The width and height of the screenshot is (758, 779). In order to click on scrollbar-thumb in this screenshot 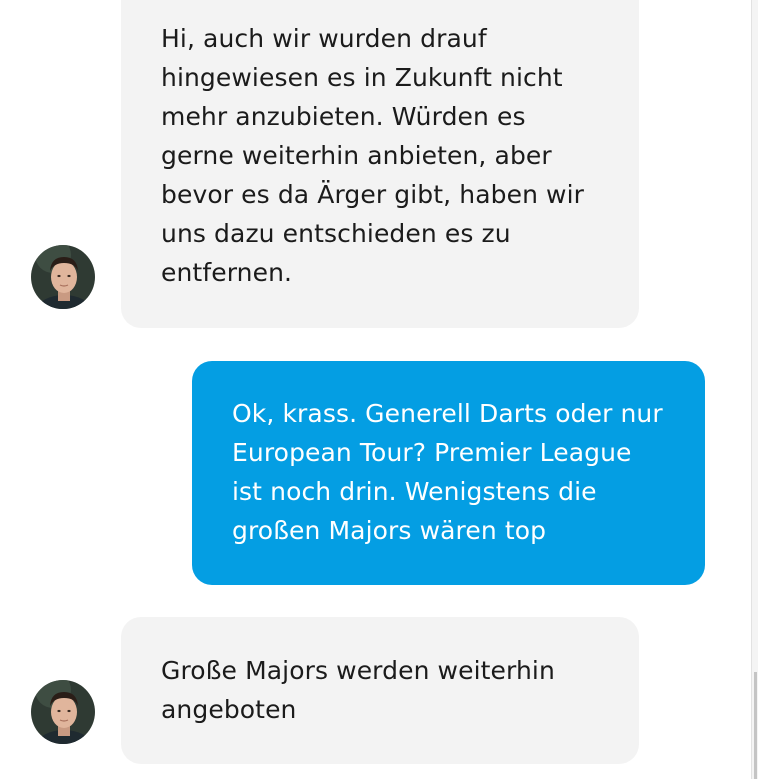, I will do `click(755, 725)`.